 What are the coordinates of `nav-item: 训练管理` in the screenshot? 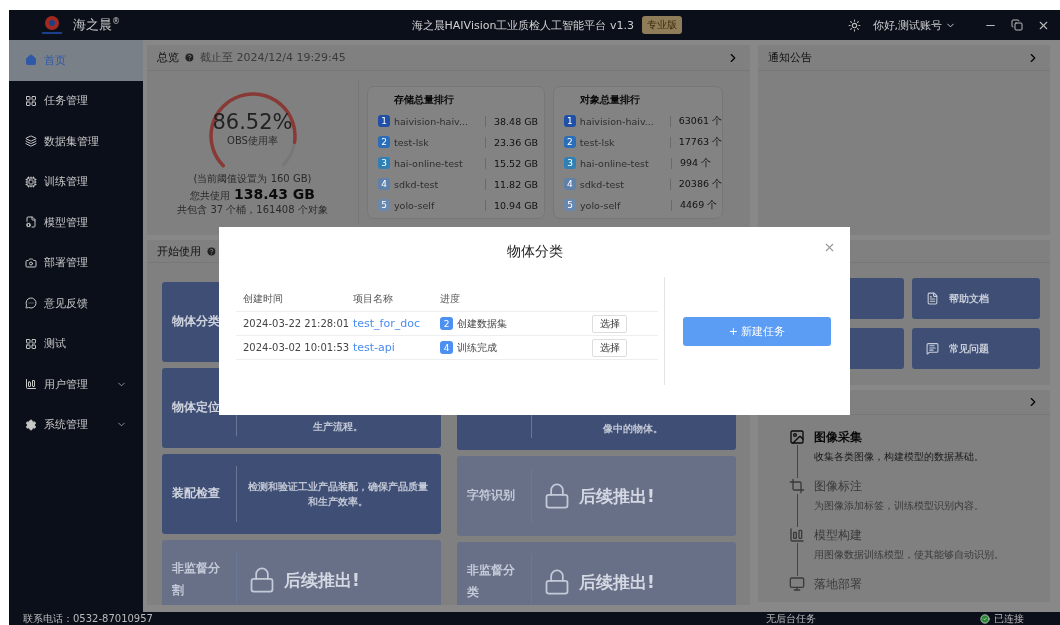 It's located at (76, 181).